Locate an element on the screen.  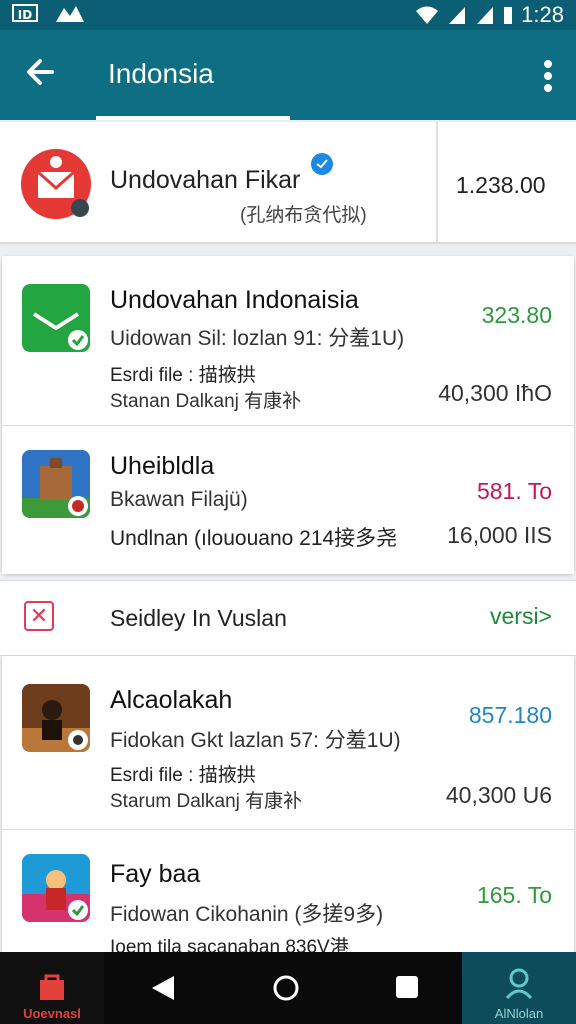
back-nav-icon is located at coordinates (163, 988).